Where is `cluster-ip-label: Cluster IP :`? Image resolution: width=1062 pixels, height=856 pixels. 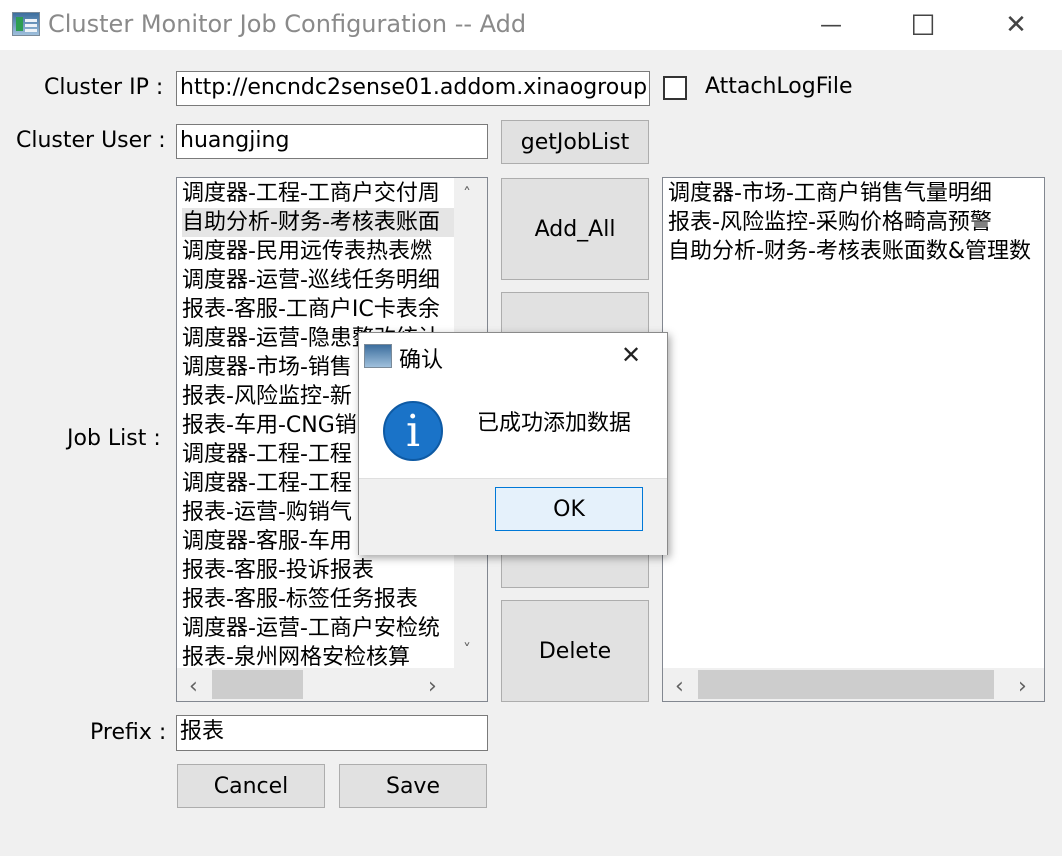 cluster-ip-label: Cluster IP : is located at coordinates (104, 87).